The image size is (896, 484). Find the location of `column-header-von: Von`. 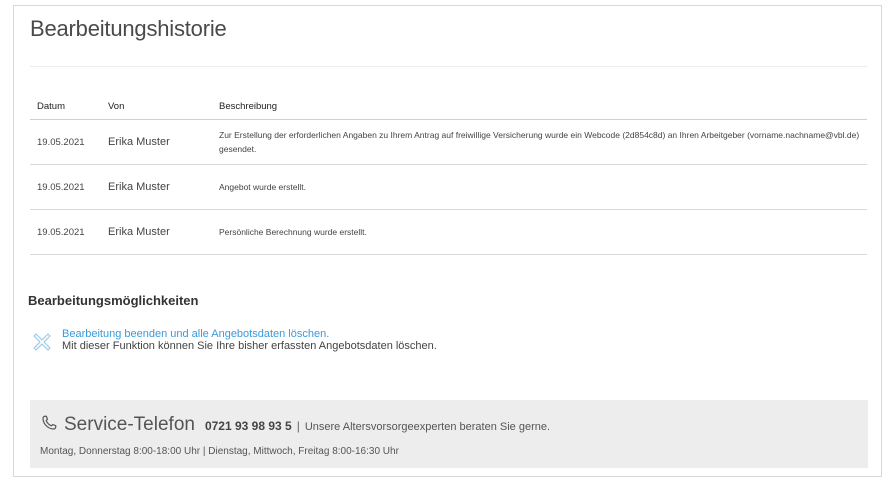

column-header-von: Von is located at coordinates (156, 110).